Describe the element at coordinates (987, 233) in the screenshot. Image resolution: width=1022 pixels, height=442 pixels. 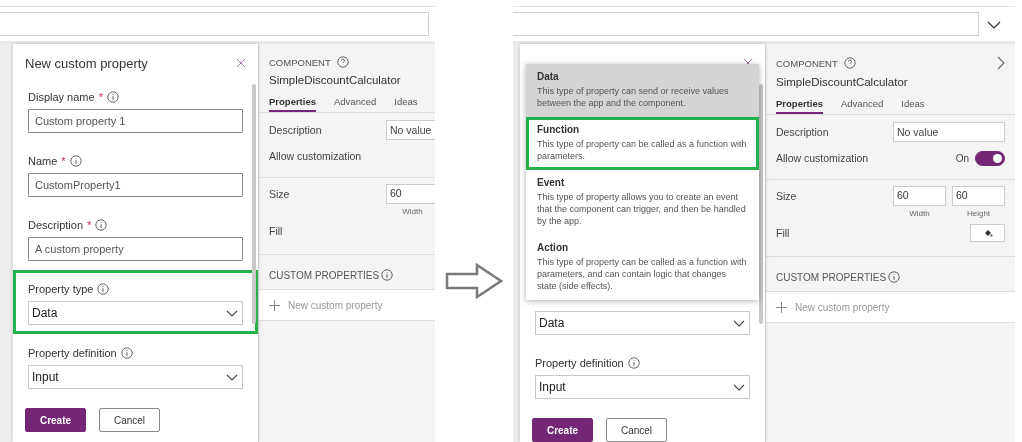
I see `fill-button` at that location.